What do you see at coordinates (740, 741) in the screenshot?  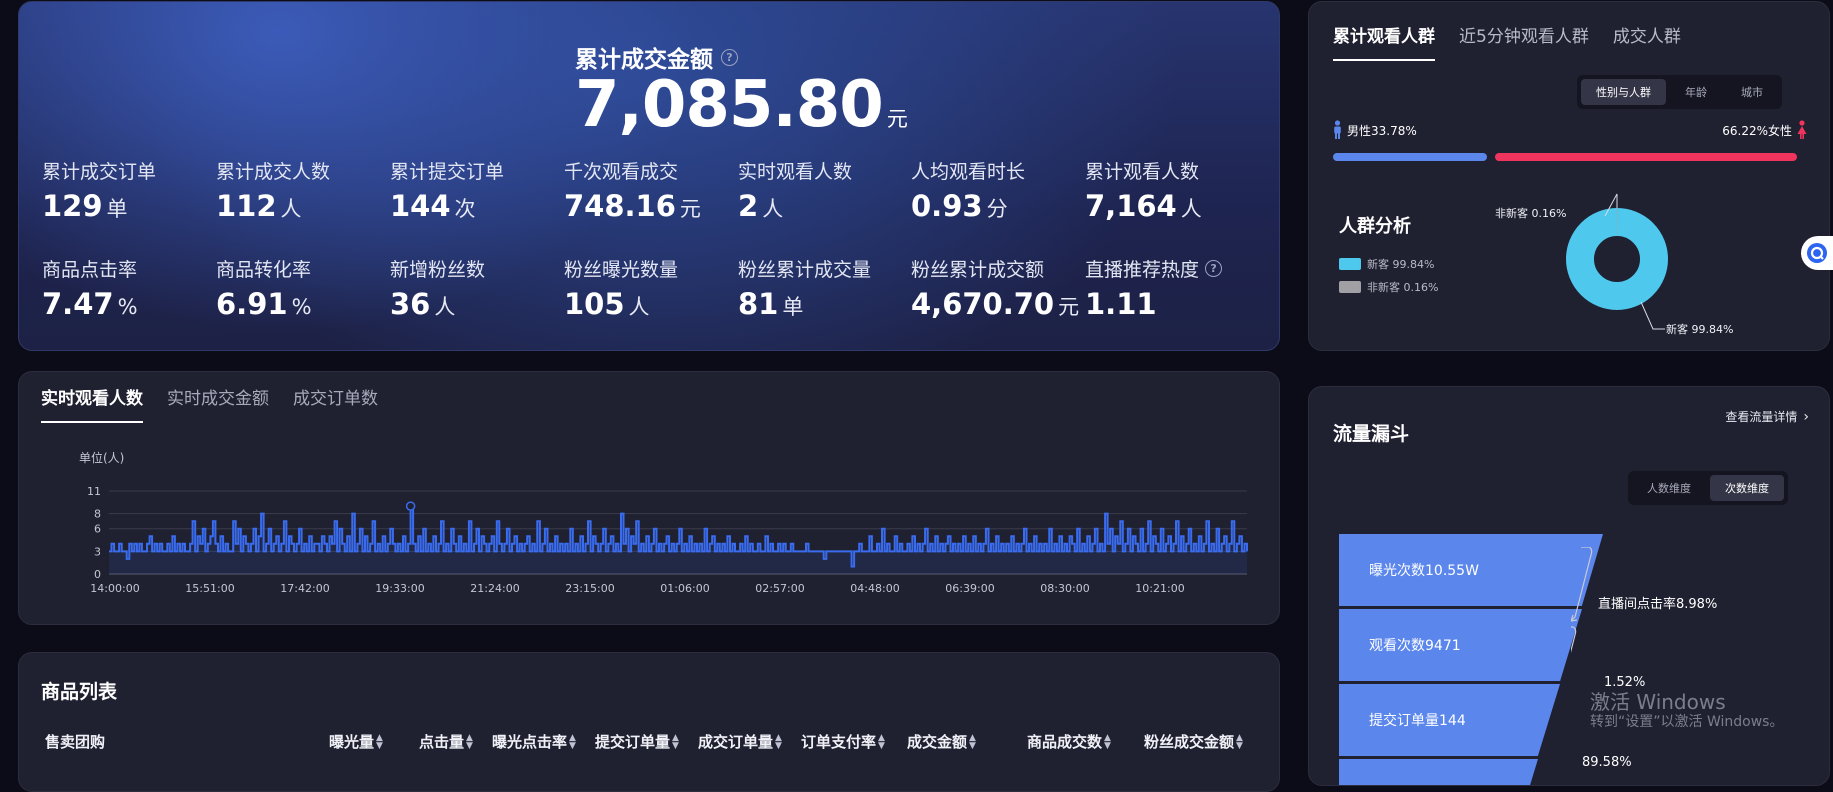 I see `column-header-sortable: 成交订单量 ▲ ▼` at bounding box center [740, 741].